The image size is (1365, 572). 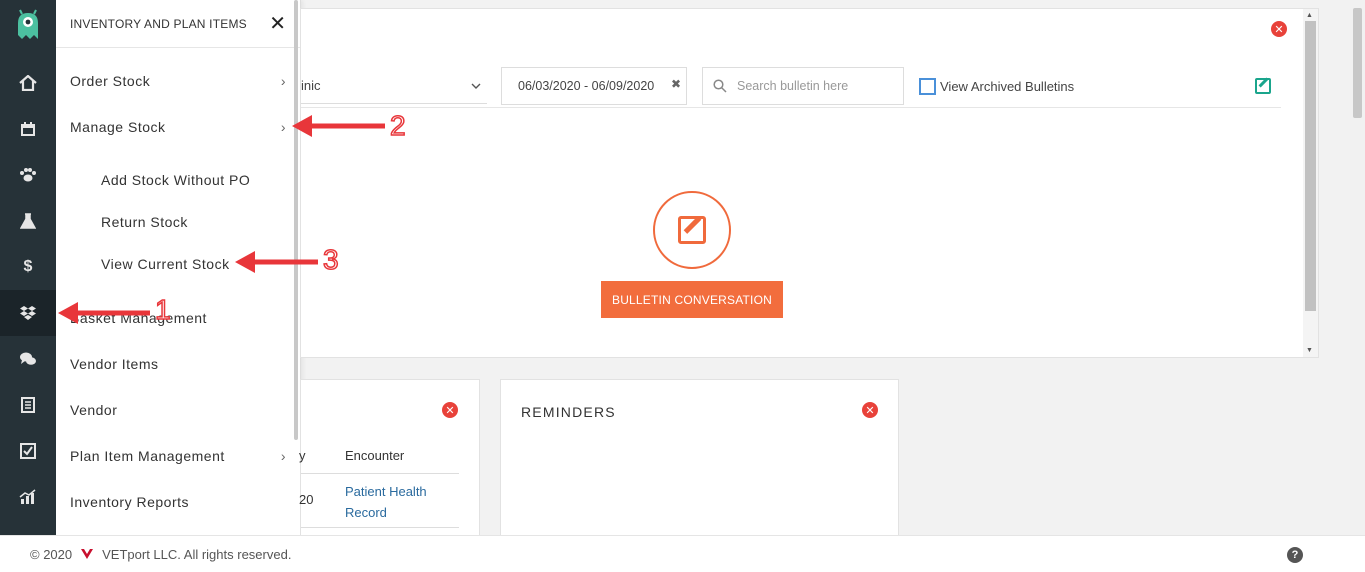 What do you see at coordinates (586, 86) in the screenshot?
I see `date-range-value: 06/03/2020 - 06/09/2020` at bounding box center [586, 86].